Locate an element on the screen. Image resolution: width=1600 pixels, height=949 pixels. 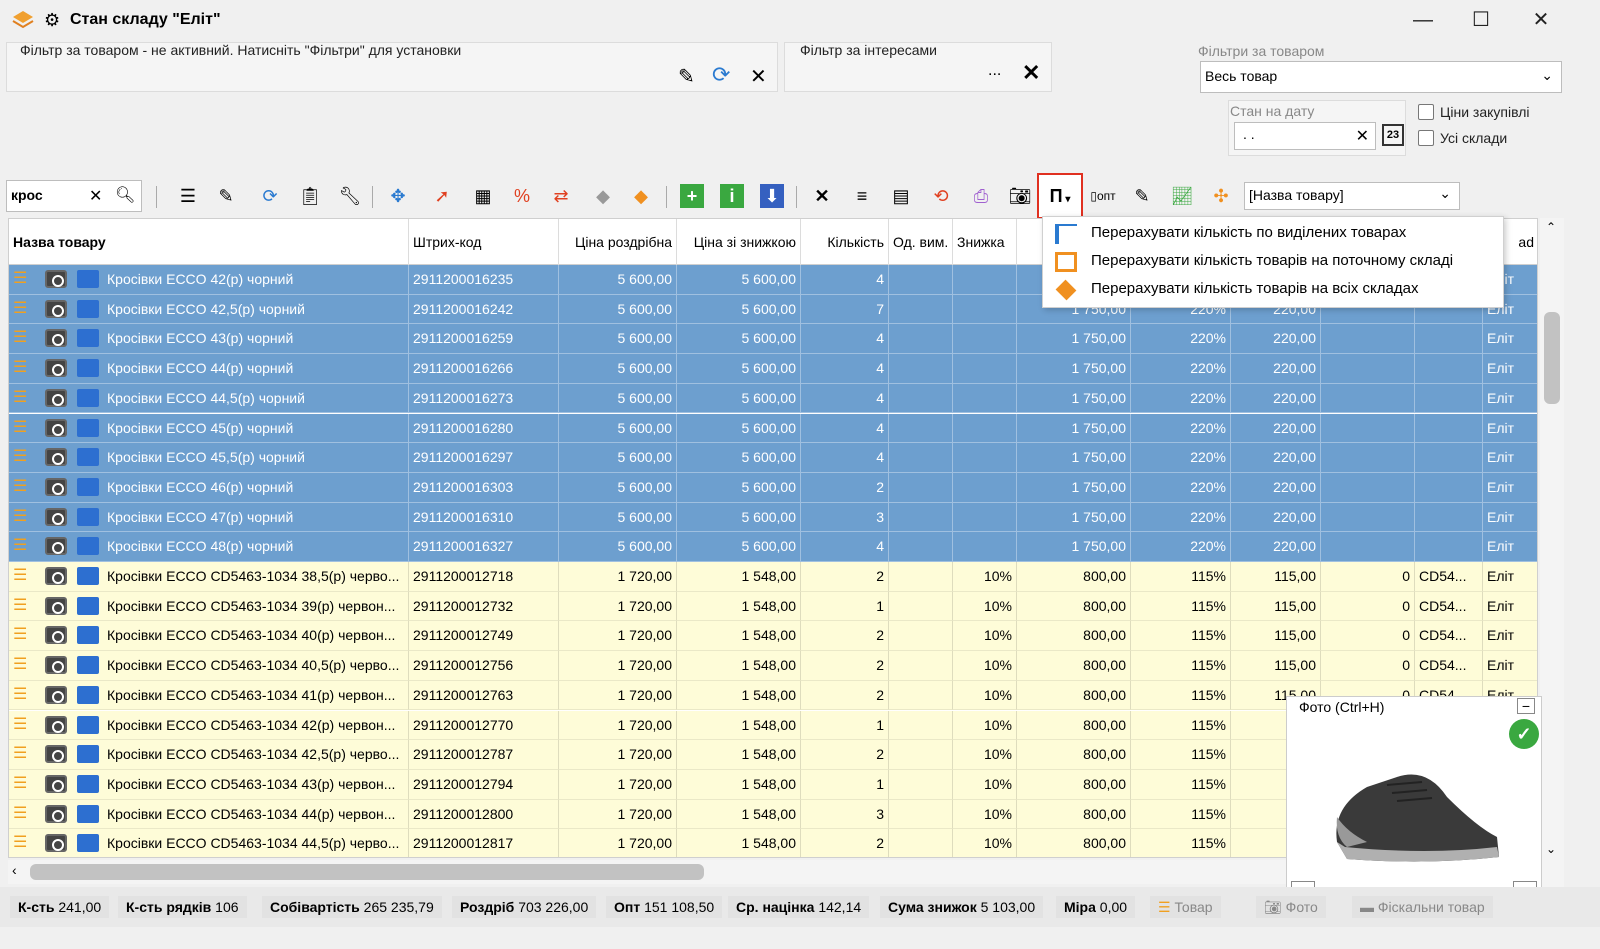
col-barcode: Штрих-код is located at coordinates (484, 242).